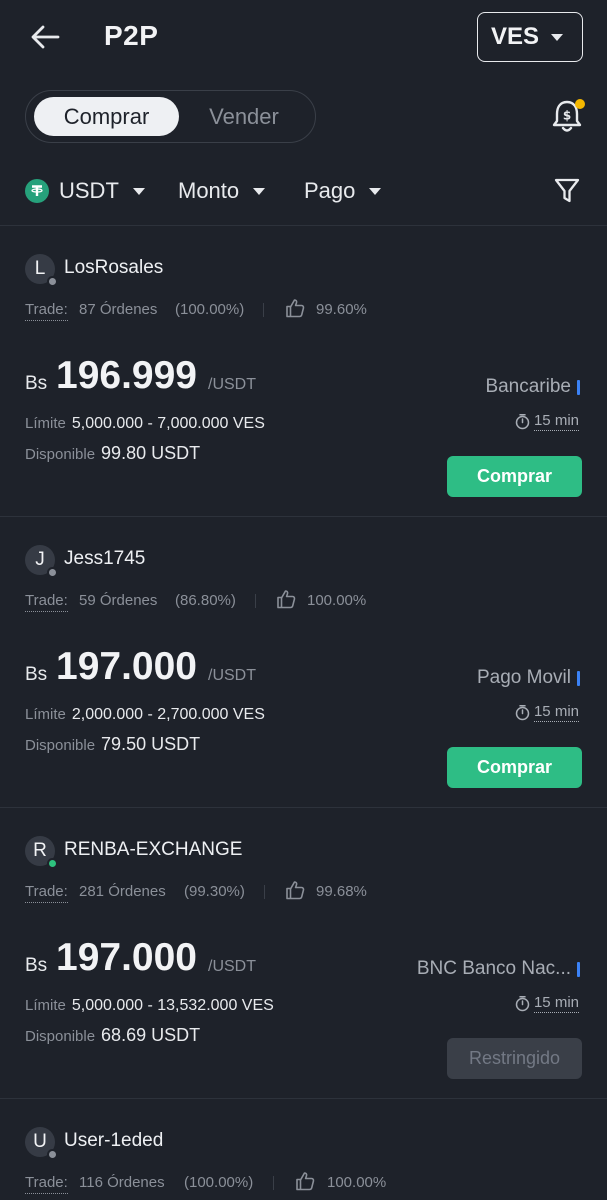 The height and width of the screenshot is (1200, 607). Describe the element at coordinates (567, 191) in the screenshot. I see `funnel-icon` at that location.